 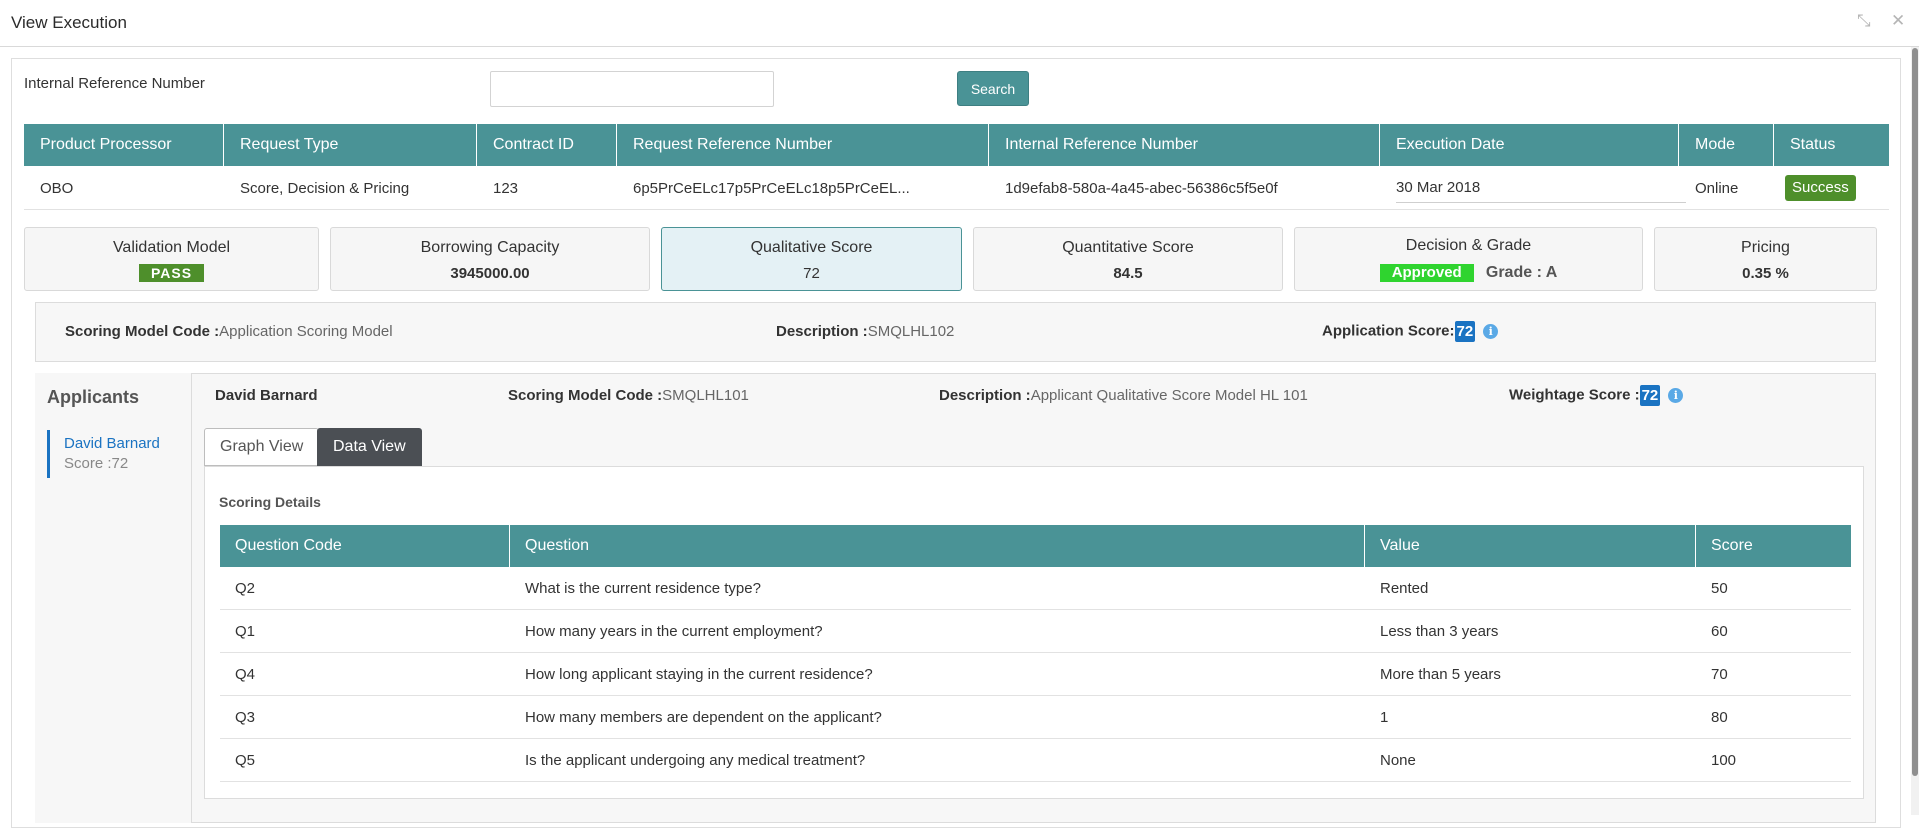 What do you see at coordinates (1724, 760) in the screenshot?
I see `cell-score: 100` at bounding box center [1724, 760].